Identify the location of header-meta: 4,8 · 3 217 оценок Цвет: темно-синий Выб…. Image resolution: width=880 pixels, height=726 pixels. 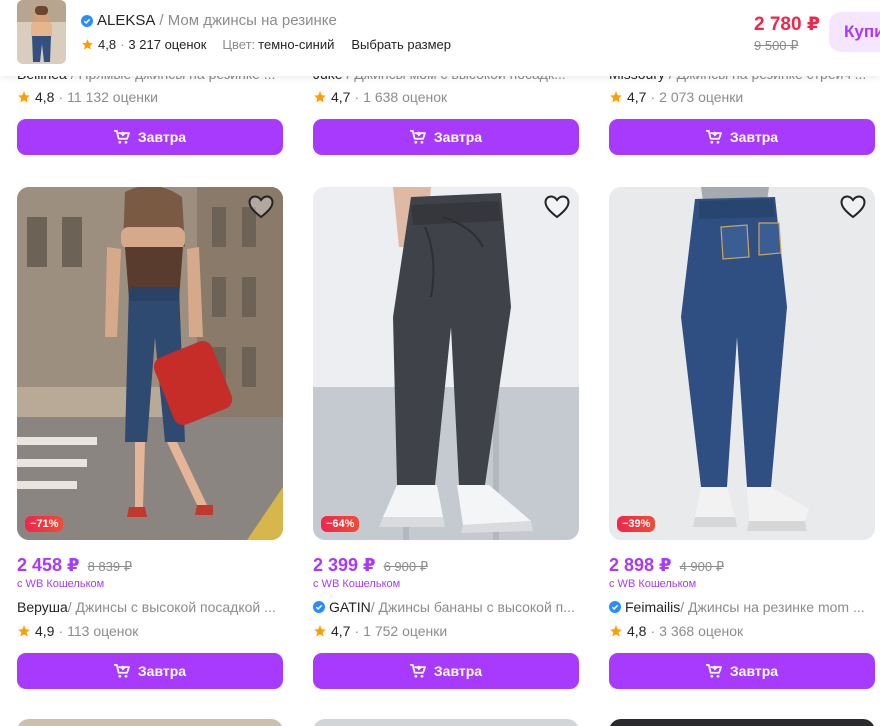
(266, 44).